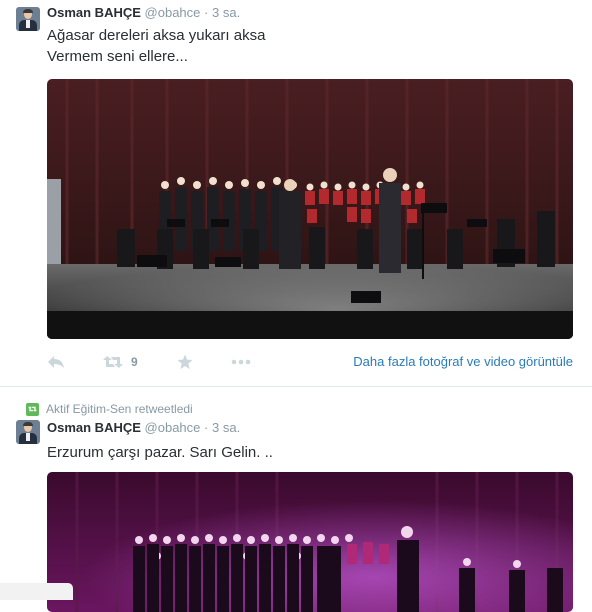 This screenshot has height=612, width=592. Describe the element at coordinates (56, 362) in the screenshot. I see `reply-icon` at that location.